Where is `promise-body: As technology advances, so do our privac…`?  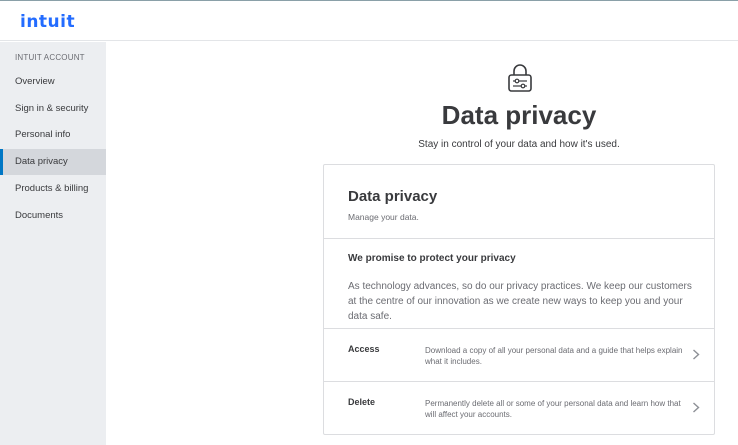 promise-body: As technology advances, so do our privac… is located at coordinates (520, 301).